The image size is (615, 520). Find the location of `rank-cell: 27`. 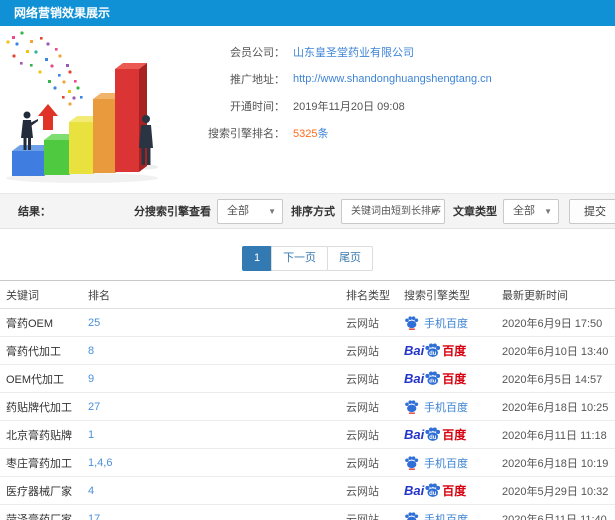

rank-cell: 27 is located at coordinates (217, 406).